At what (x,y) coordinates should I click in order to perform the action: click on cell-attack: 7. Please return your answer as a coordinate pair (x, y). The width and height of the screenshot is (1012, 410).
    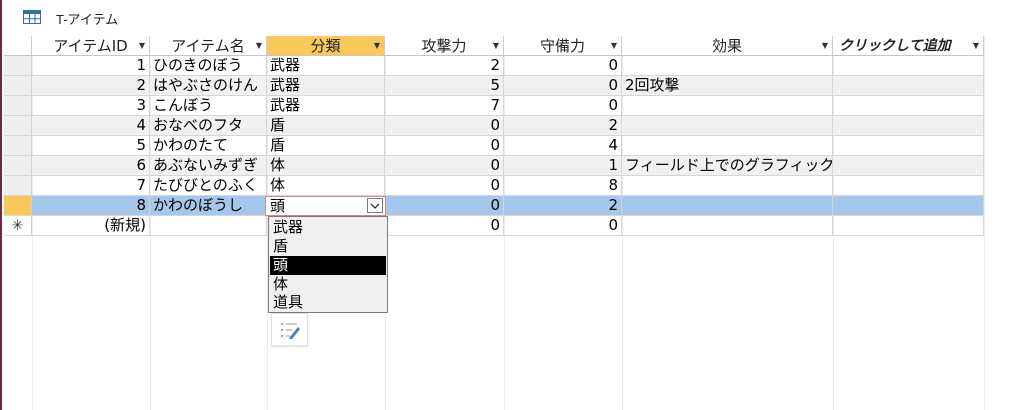
    Looking at the image, I should click on (444, 105).